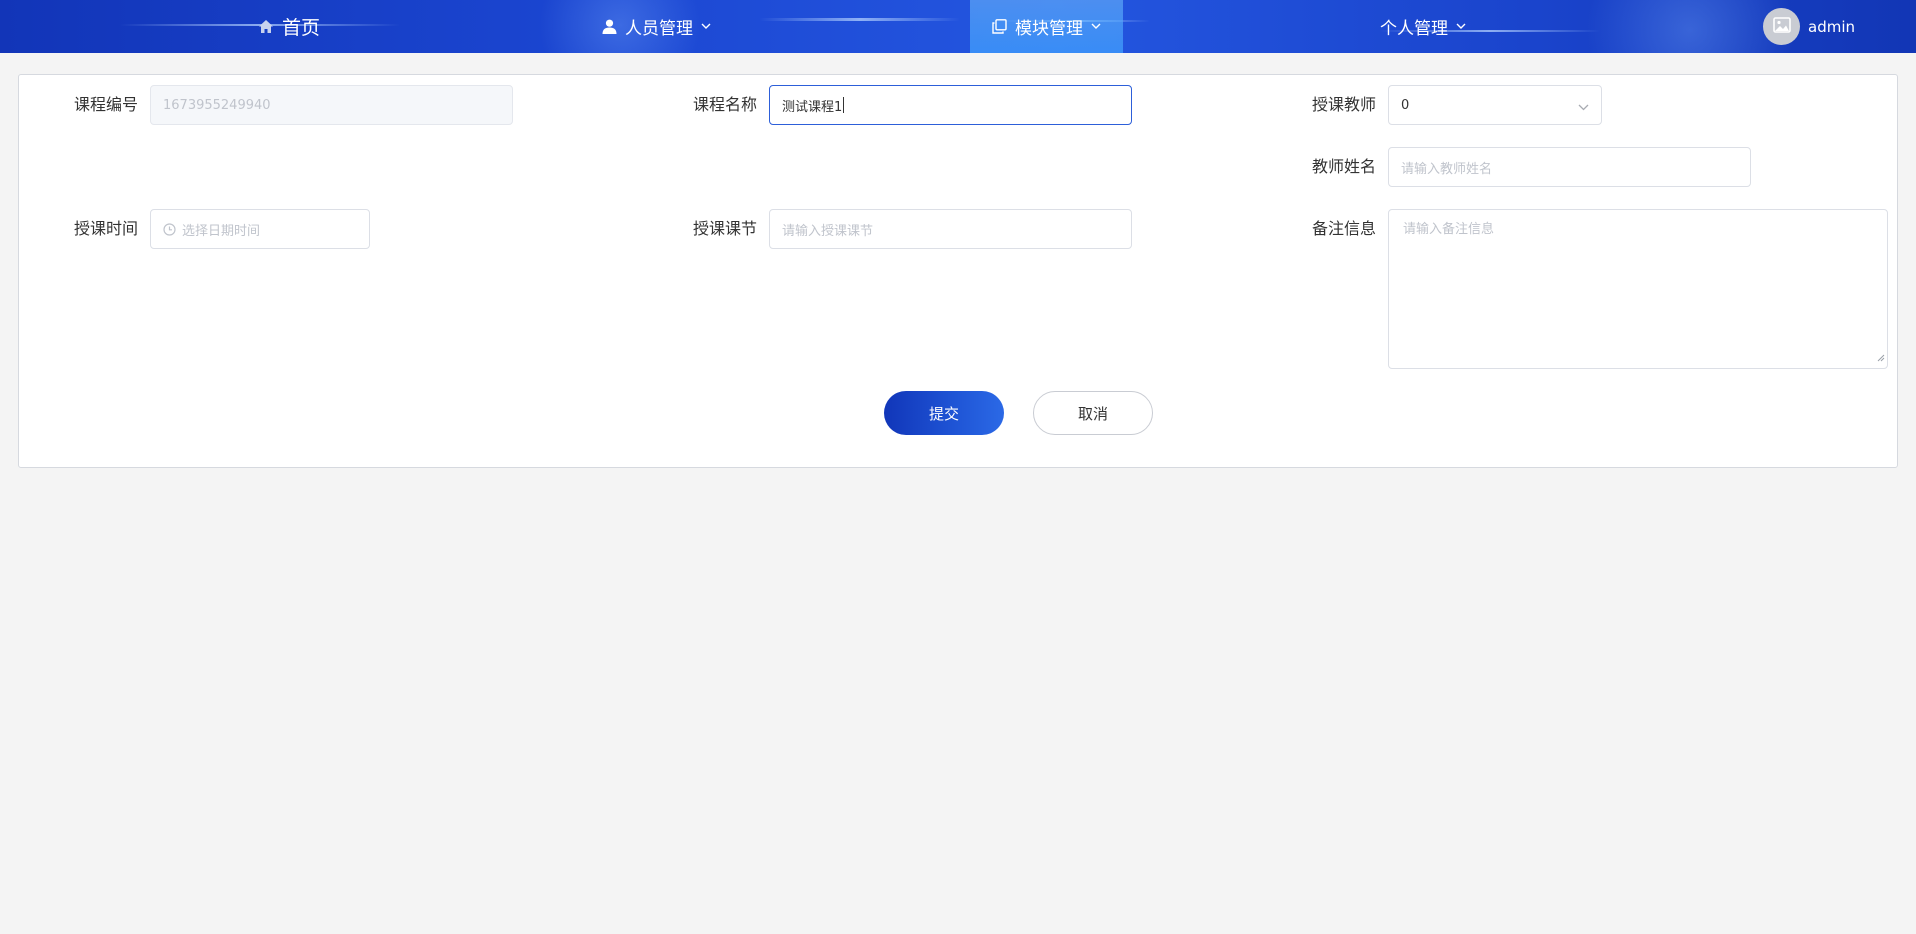  Describe the element at coordinates (1447, 169) in the screenshot. I see `teacher-name-placeholder: 请输入教师姓名` at that location.